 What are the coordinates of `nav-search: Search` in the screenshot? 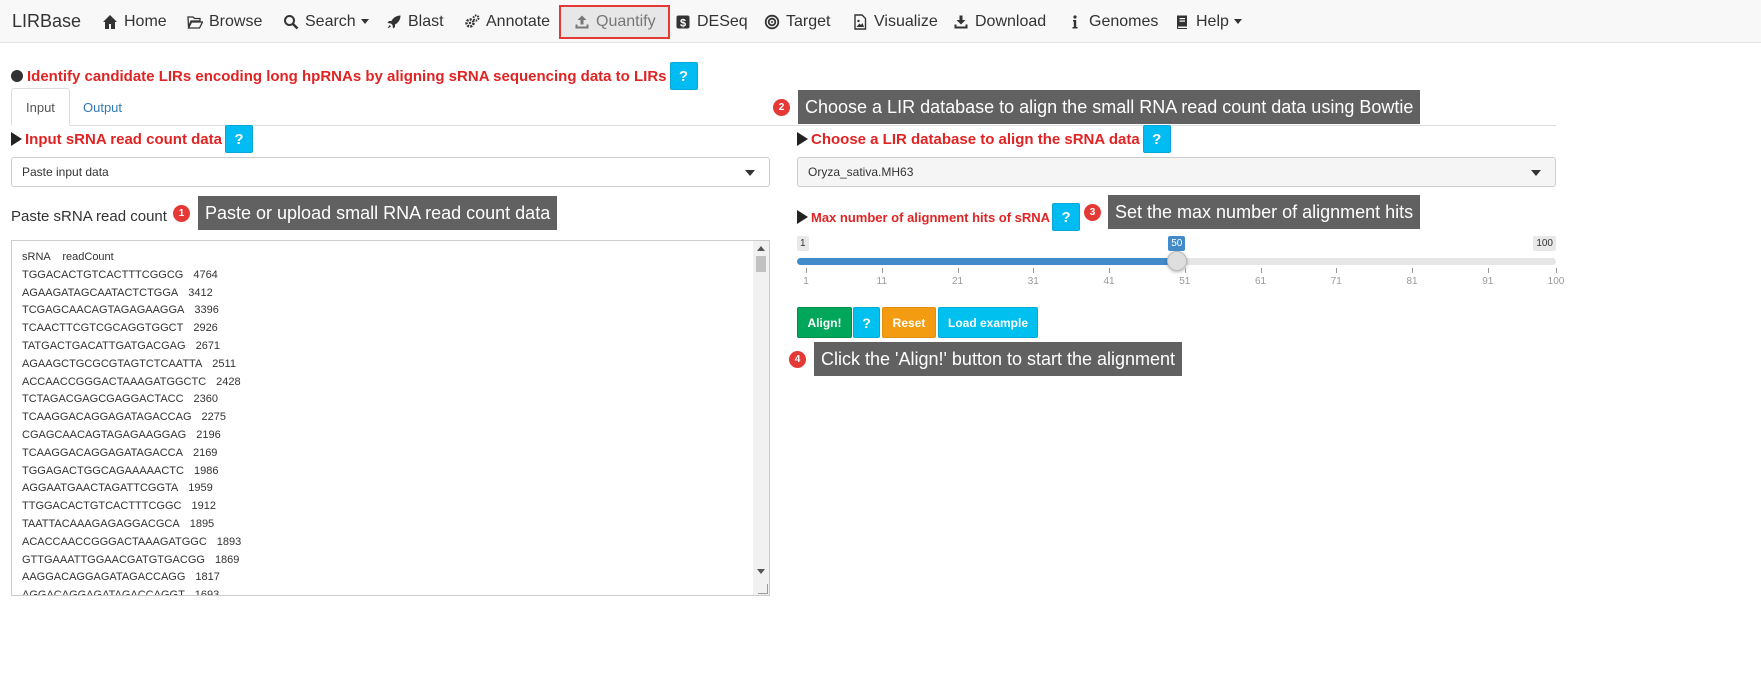 It's located at (325, 21).